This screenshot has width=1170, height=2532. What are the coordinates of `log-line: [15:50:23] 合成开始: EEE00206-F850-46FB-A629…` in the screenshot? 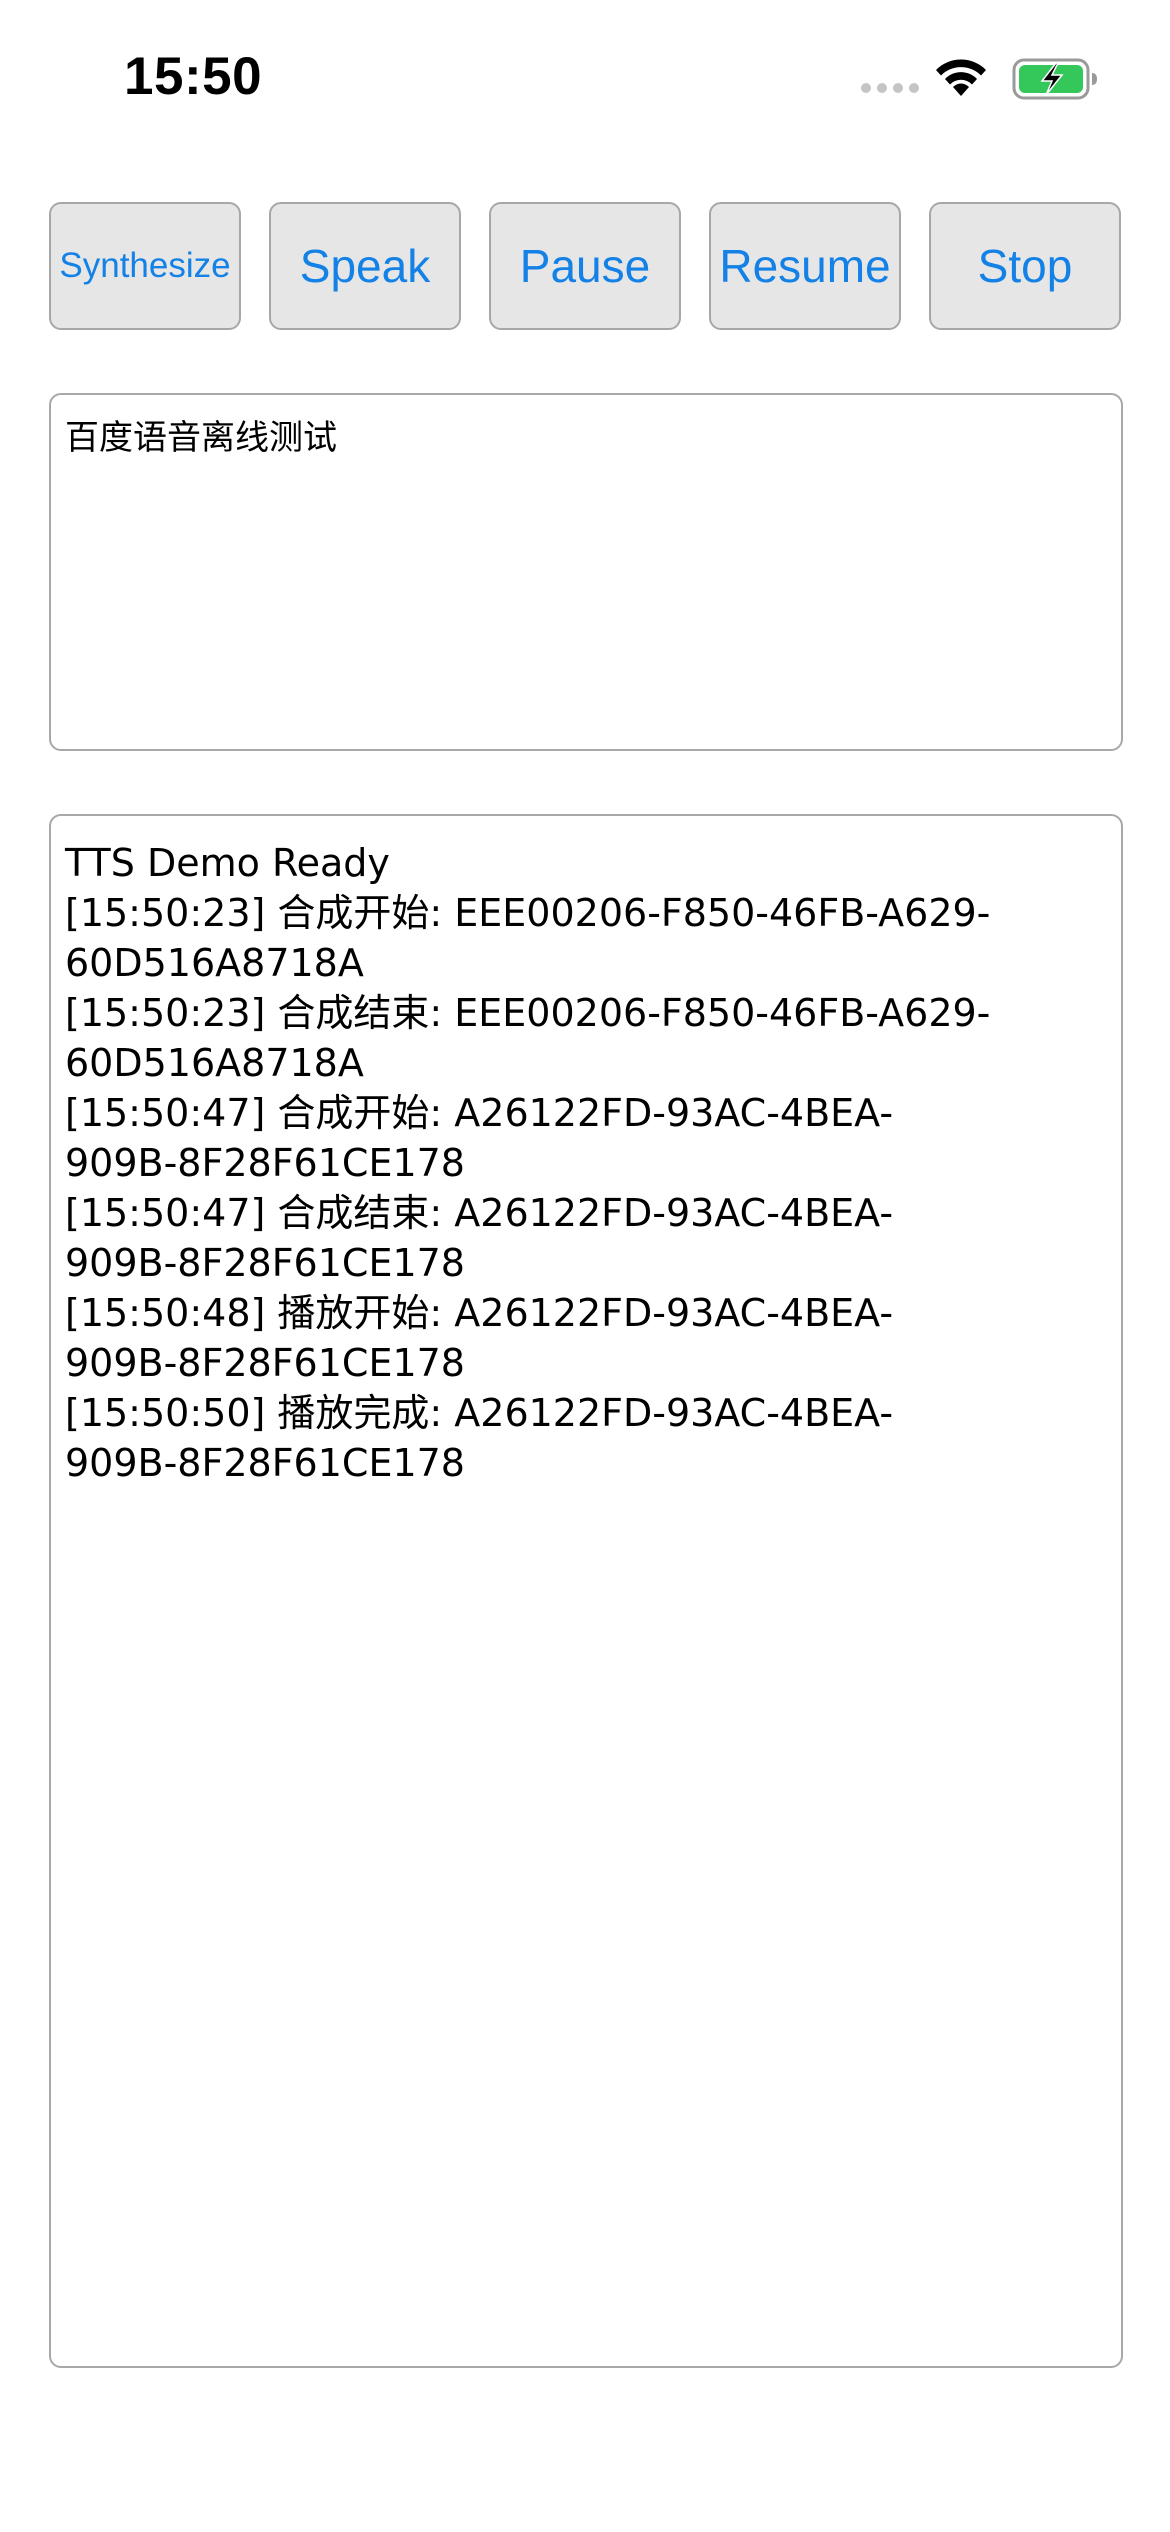 It's located at (528, 938).